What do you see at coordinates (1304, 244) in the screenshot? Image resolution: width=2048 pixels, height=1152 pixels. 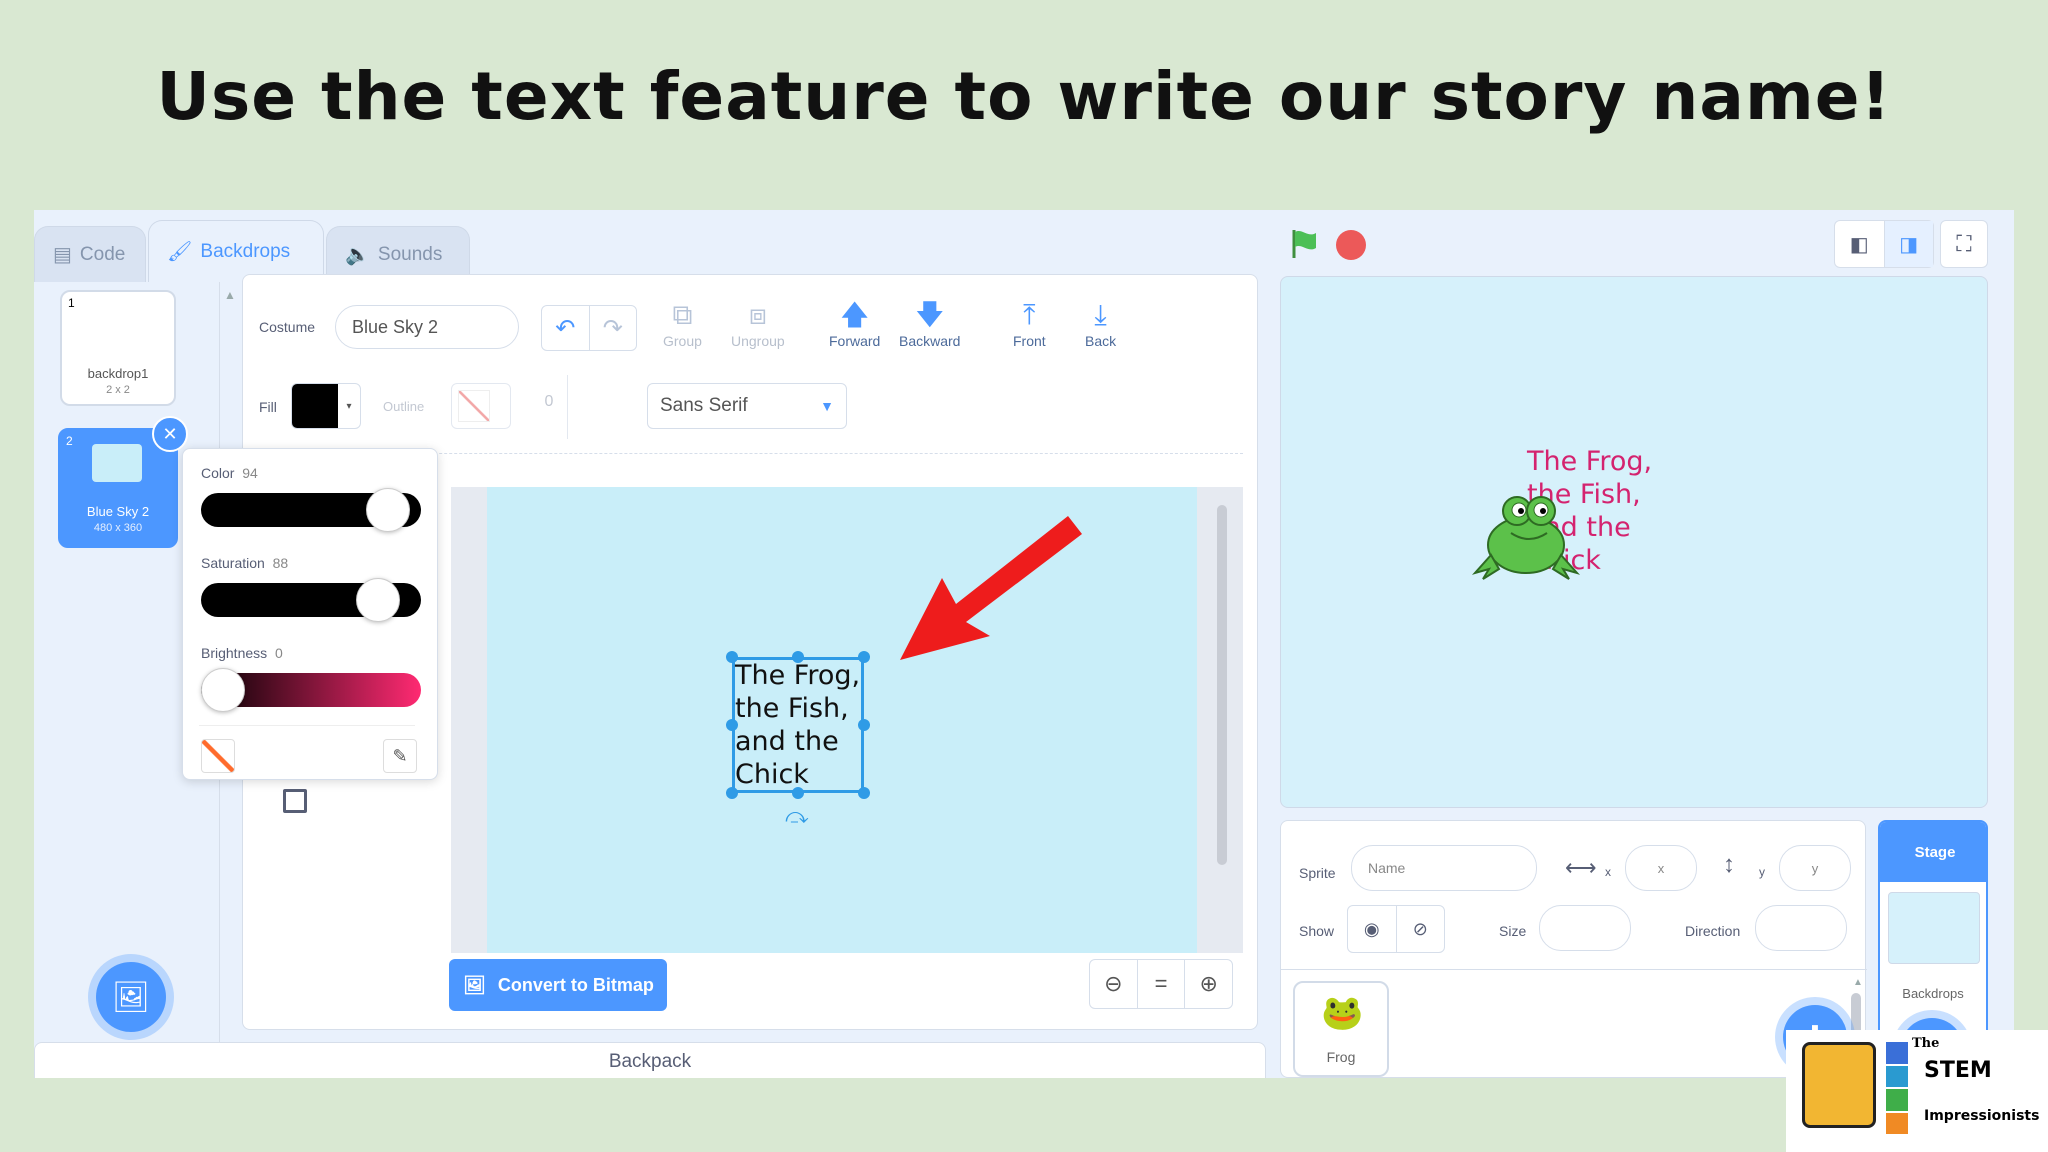 I see `green-flag-icon` at bounding box center [1304, 244].